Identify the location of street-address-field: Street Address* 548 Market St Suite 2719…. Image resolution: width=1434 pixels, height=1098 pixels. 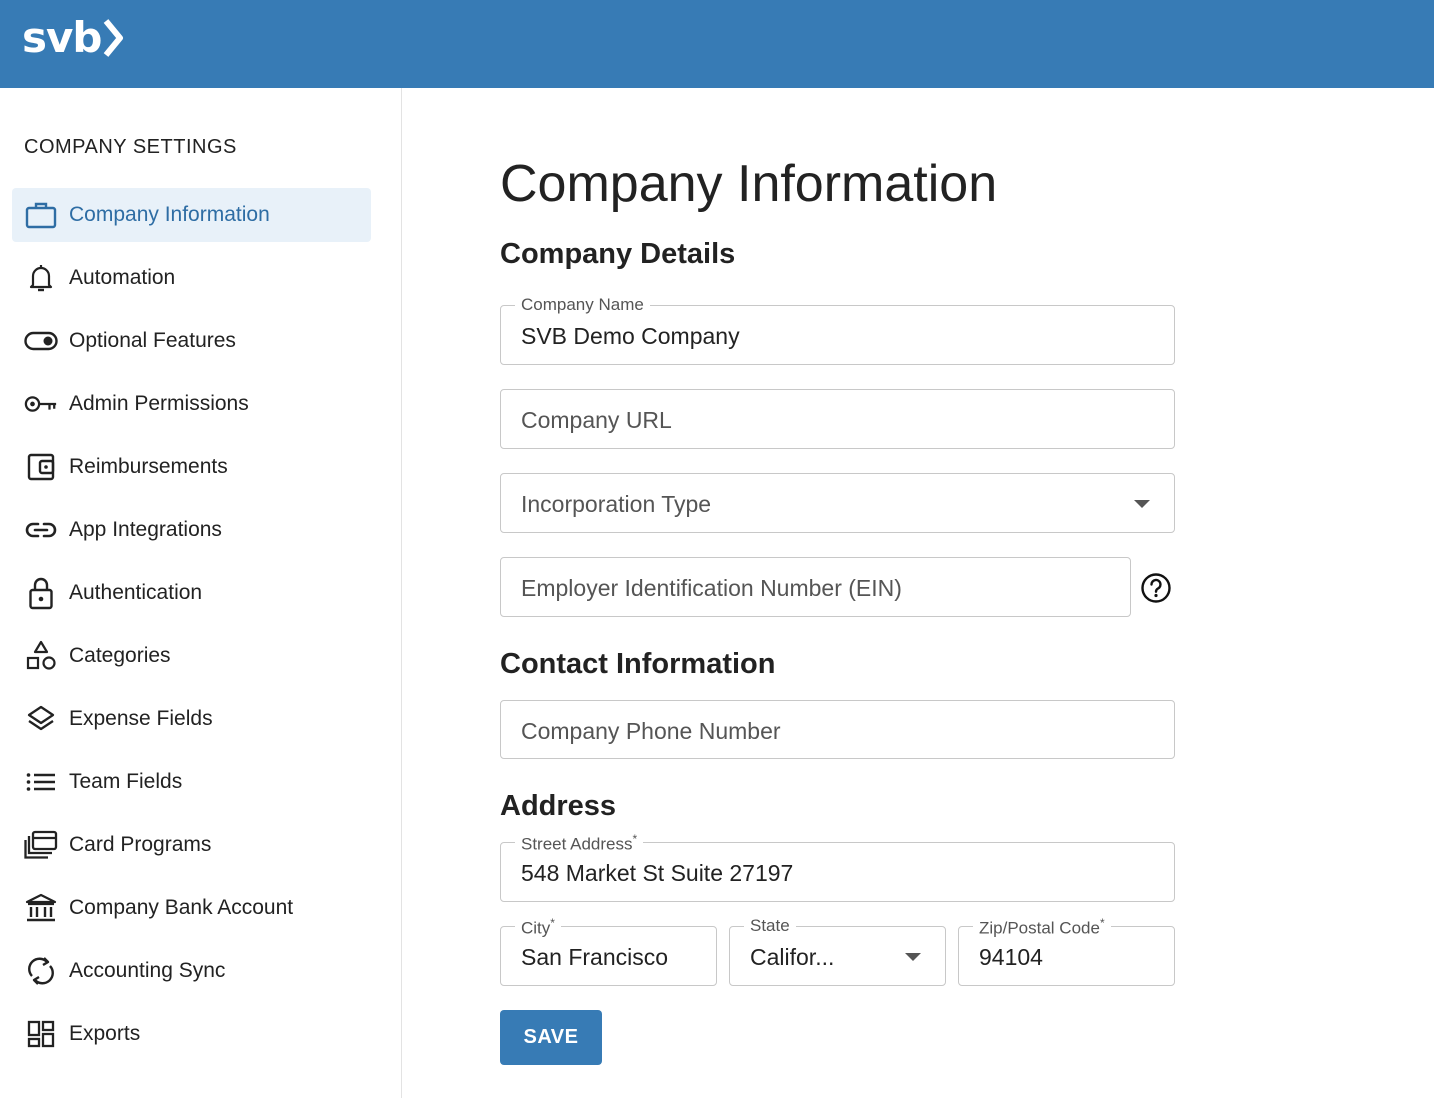
(837, 867).